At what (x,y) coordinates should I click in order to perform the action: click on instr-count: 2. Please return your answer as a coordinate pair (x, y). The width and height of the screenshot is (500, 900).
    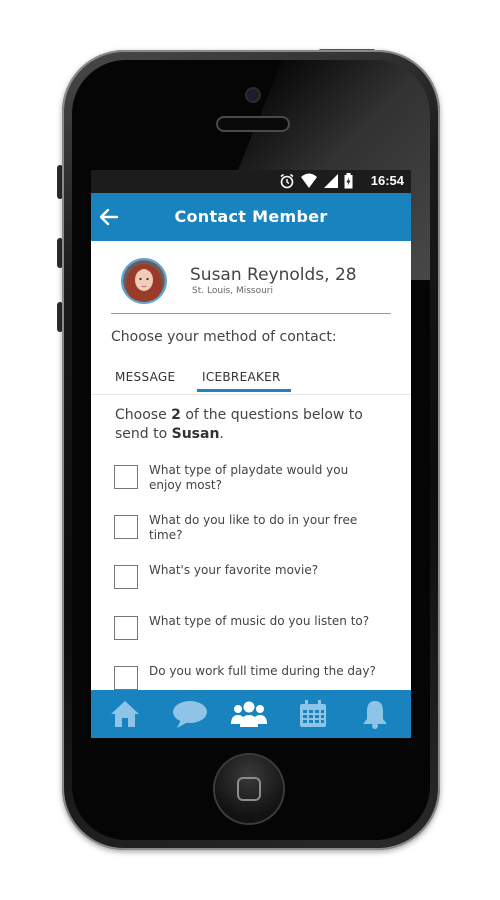
    Looking at the image, I should click on (176, 415).